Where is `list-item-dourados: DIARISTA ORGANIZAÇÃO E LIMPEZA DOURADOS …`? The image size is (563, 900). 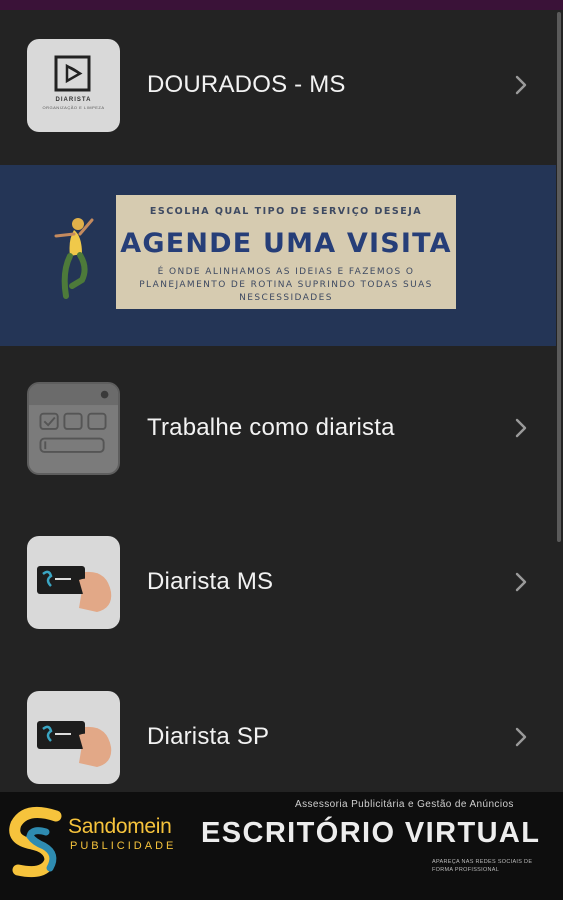 list-item-dourados: DIARISTA ORGANIZAÇÃO E LIMPEZA DOURADOS … is located at coordinates (278, 85).